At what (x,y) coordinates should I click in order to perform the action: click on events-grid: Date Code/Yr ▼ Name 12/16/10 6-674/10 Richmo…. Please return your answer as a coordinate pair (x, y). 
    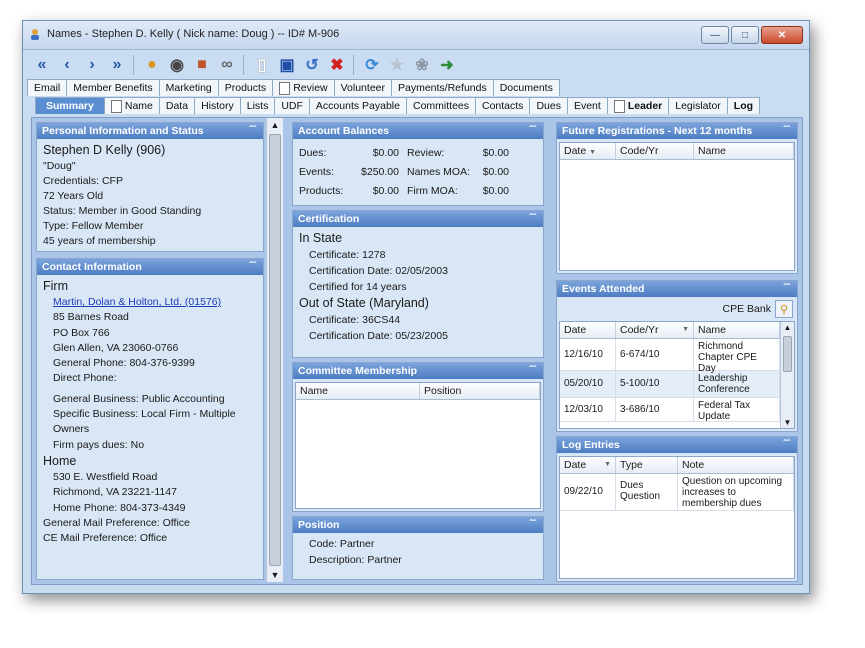
    Looking at the image, I should click on (677, 375).